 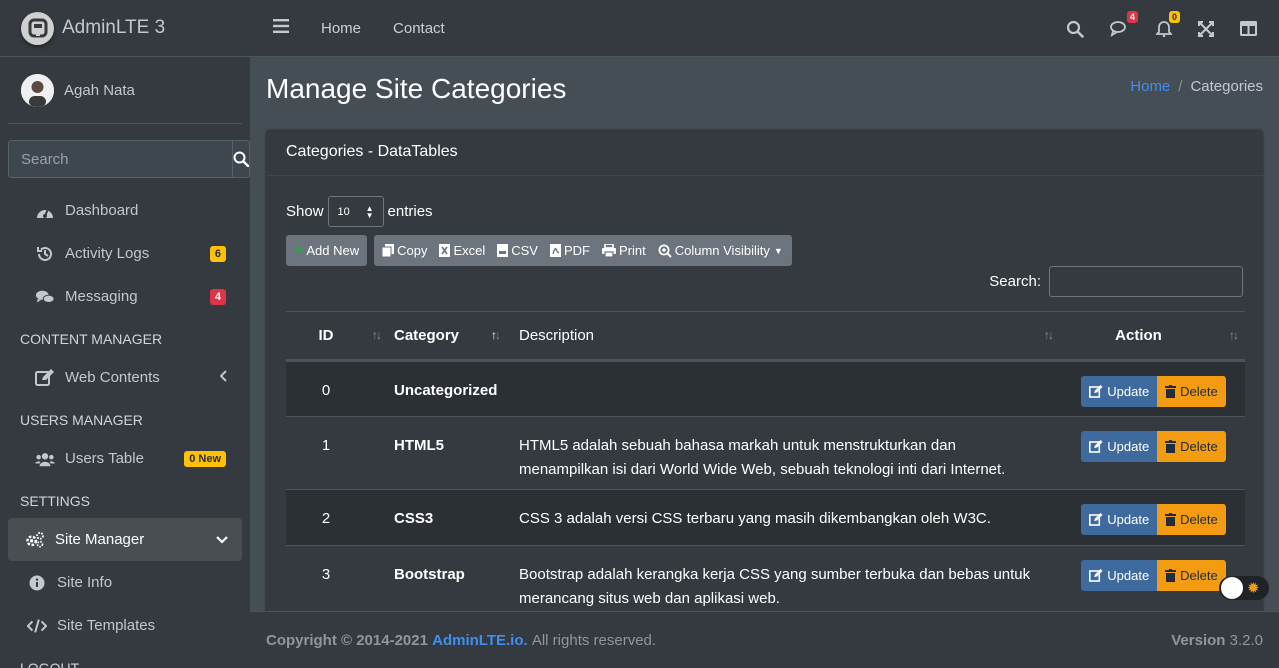 What do you see at coordinates (125, 539) in the screenshot?
I see `sidebar-item-site-manager: Site Manager` at bounding box center [125, 539].